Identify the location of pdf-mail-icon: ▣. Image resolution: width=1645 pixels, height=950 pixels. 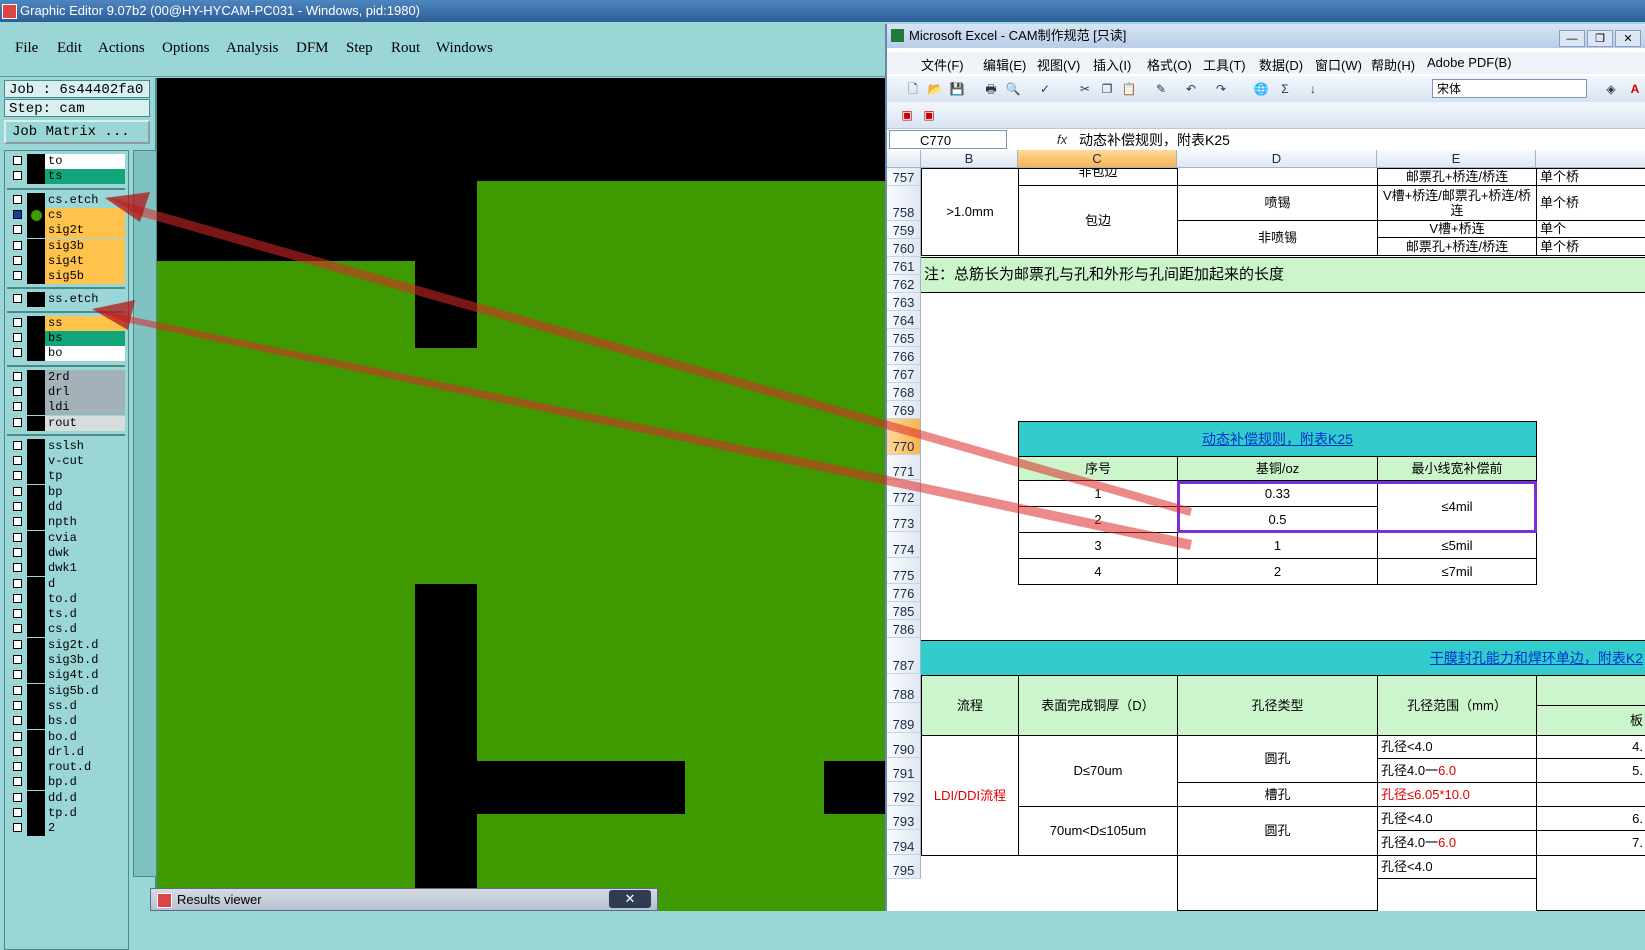
(929, 115).